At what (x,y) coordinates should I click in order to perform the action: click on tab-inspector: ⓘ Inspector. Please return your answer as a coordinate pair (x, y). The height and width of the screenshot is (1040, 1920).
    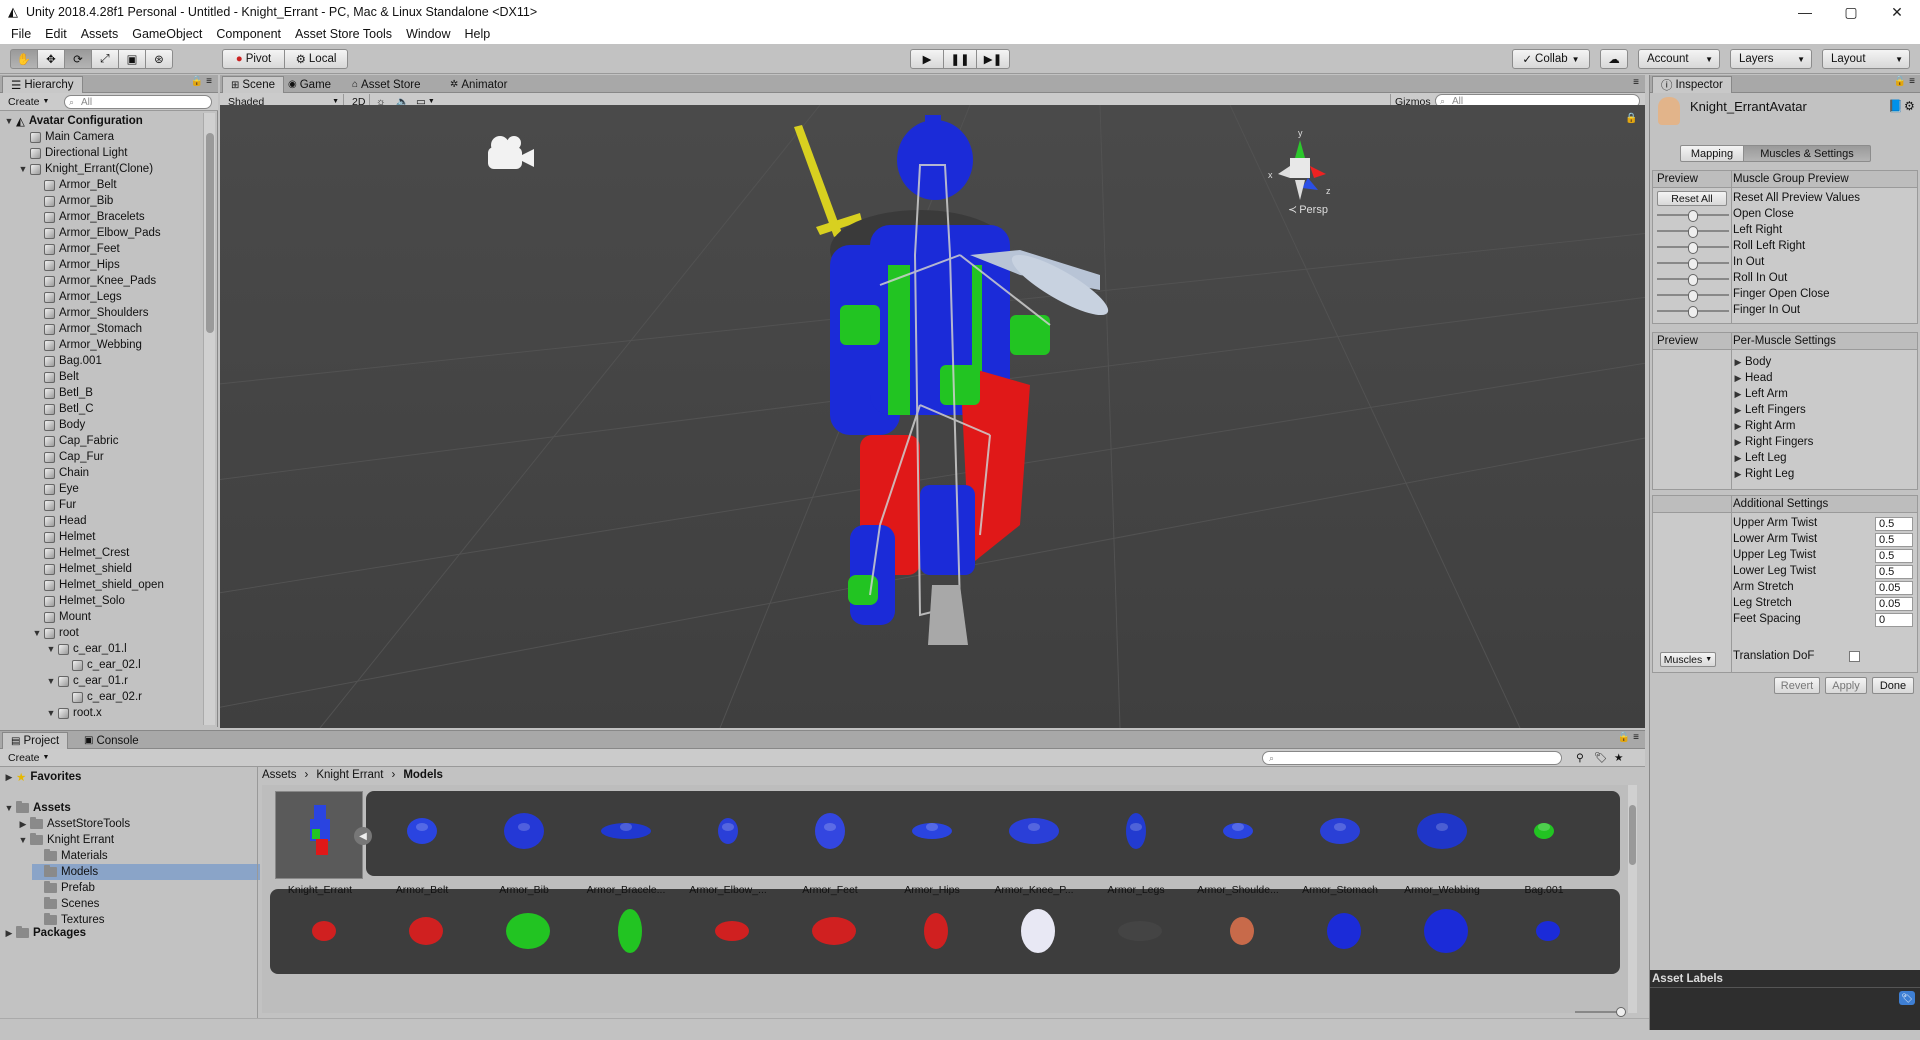
    Looking at the image, I should click on (1692, 84).